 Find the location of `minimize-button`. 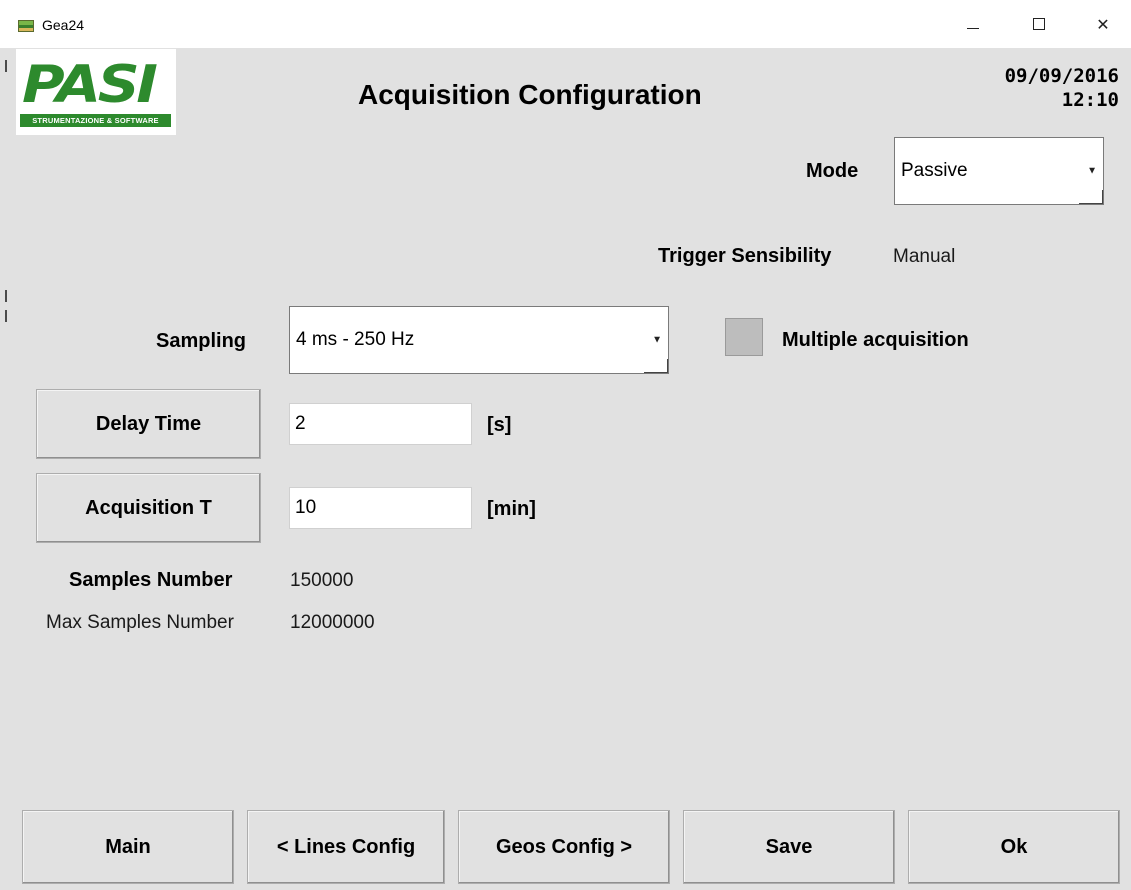

minimize-button is located at coordinates (973, 24).